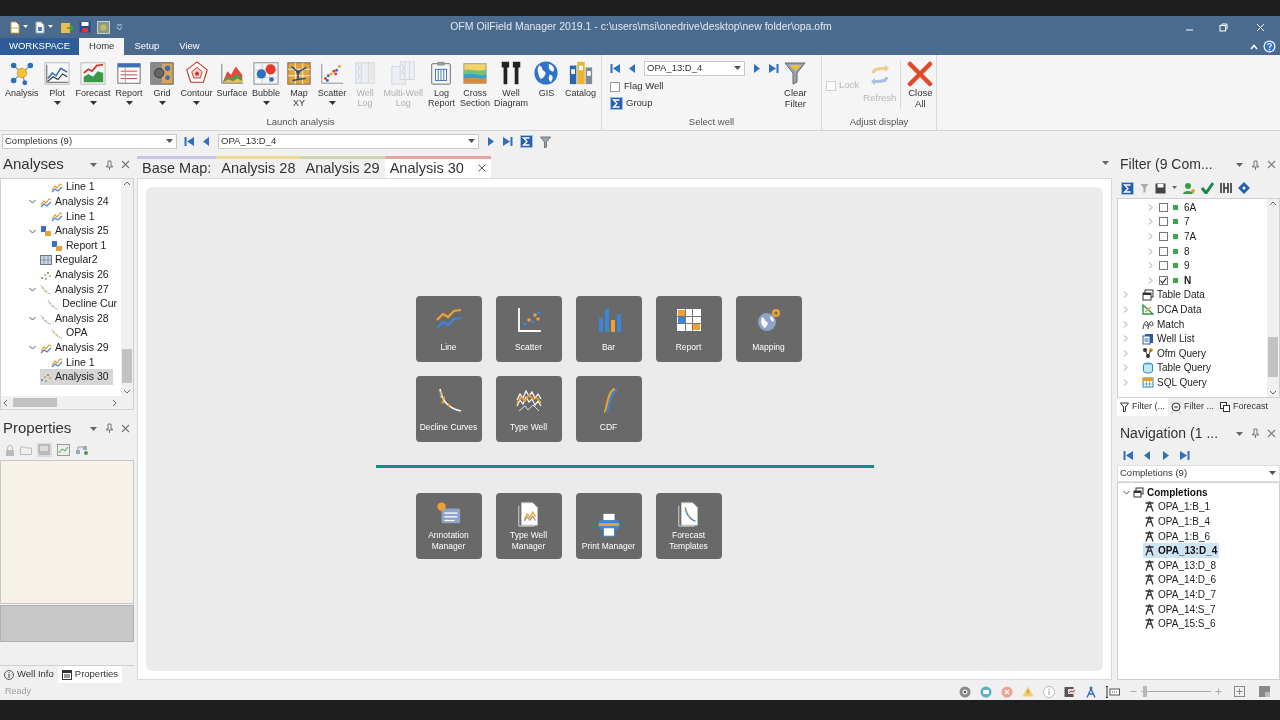  Describe the element at coordinates (162, 83) in the screenshot. I see `ribbon-button: Grid` at that location.